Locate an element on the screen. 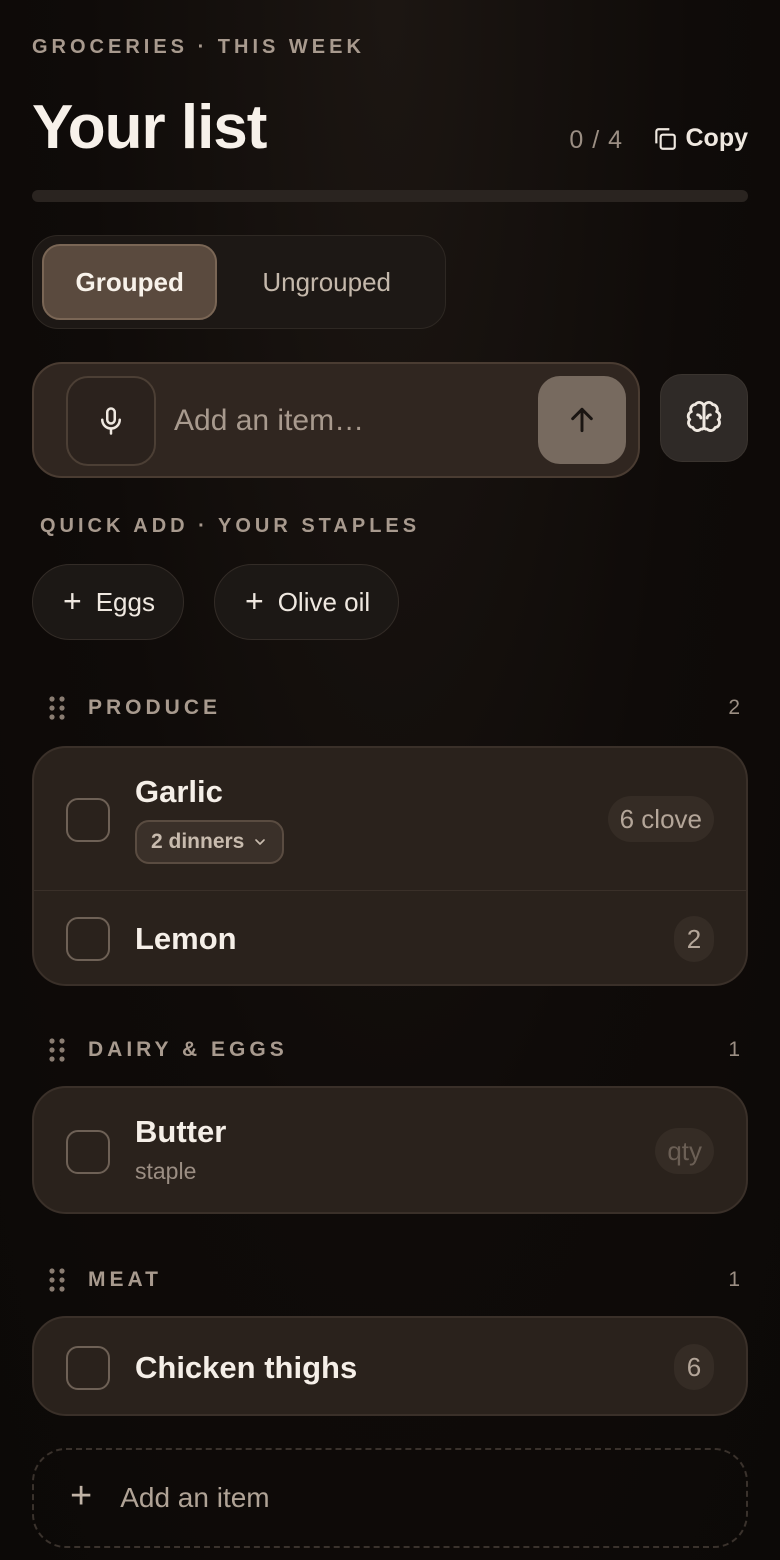 This screenshot has width=780, height=1560. copy-button: Copy is located at coordinates (700, 138).